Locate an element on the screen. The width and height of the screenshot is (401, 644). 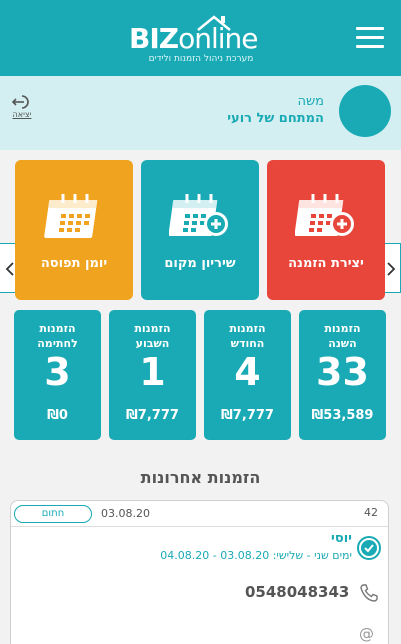
stat-period: החודש is located at coordinates (247, 343).